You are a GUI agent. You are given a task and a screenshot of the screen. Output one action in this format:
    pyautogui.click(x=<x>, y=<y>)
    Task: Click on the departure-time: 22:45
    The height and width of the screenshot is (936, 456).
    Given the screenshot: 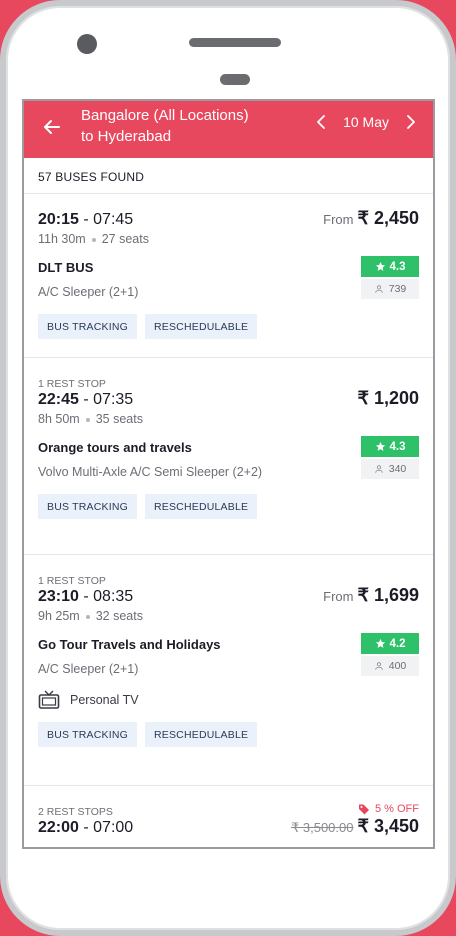 What is the action you would take?
    pyautogui.click(x=58, y=399)
    